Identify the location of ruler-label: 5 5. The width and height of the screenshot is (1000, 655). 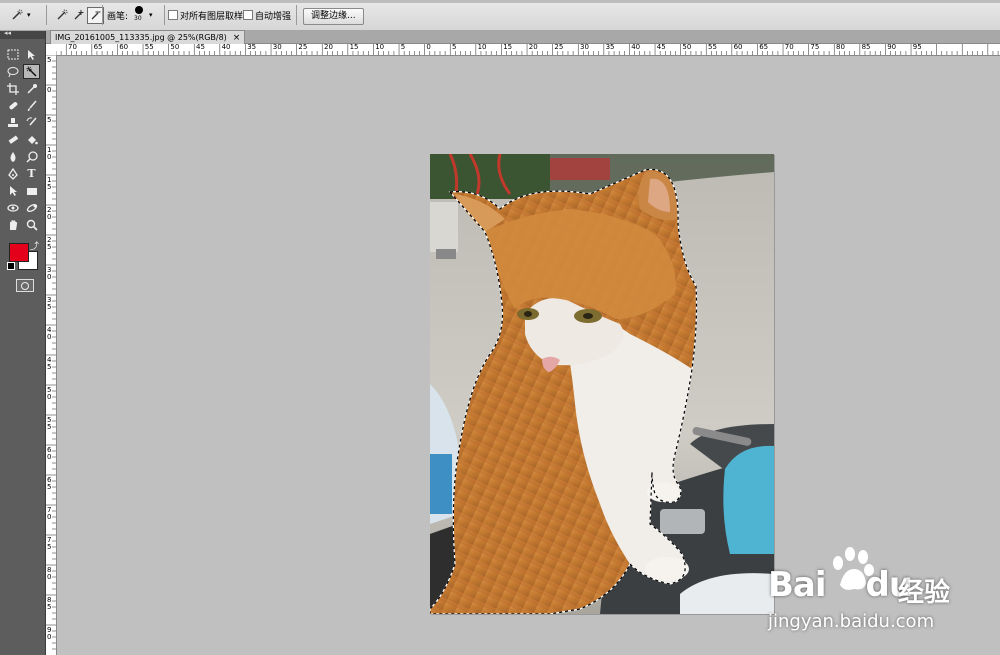
(49, 423).